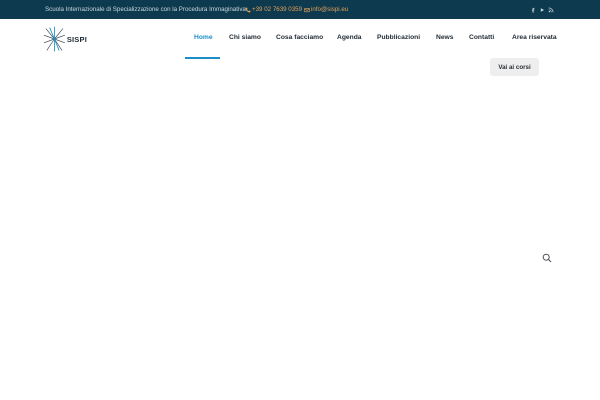 The width and height of the screenshot is (600, 400). I want to click on facebook-icon, so click(533, 9).